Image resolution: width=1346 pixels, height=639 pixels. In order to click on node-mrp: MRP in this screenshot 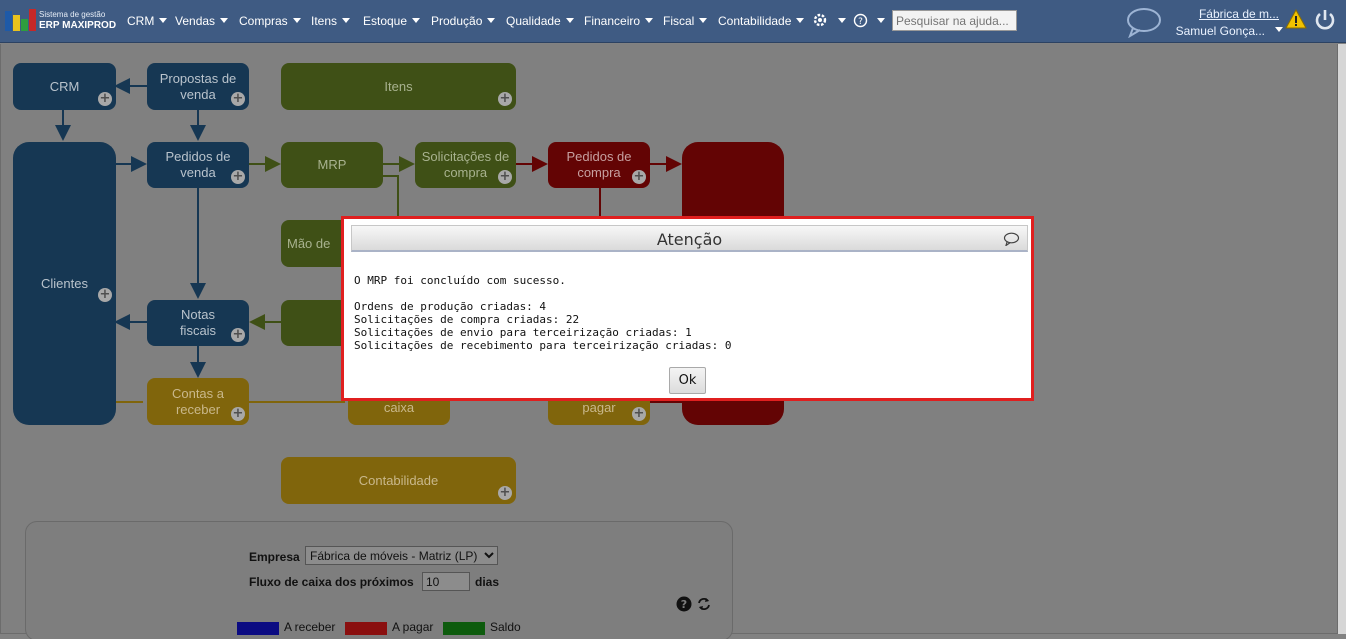, I will do `click(332, 165)`.